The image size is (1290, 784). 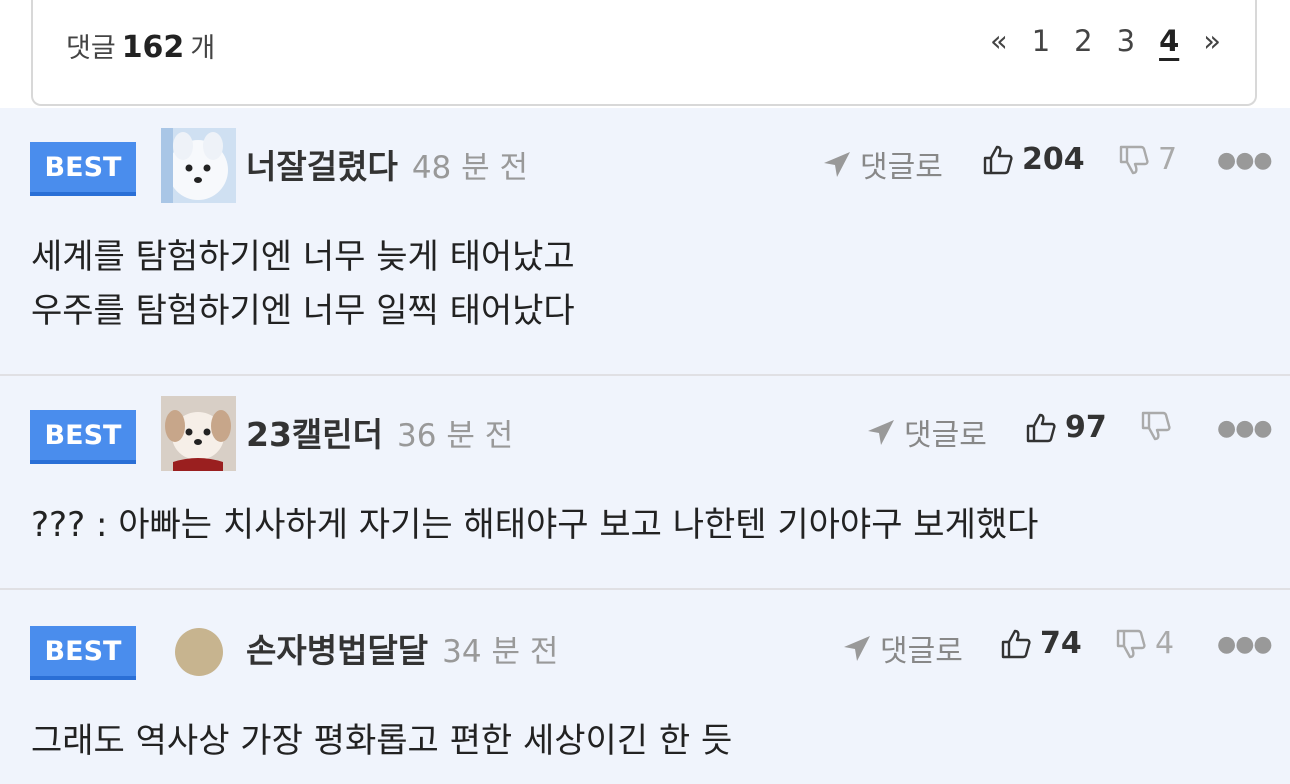 I want to click on like-button: 97, so click(x=1066, y=427).